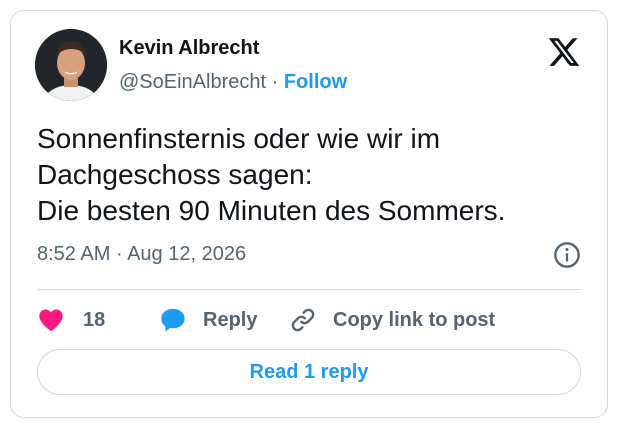 This screenshot has height=430, width=620. I want to click on copy-link-button: Copy link to post, so click(392, 320).